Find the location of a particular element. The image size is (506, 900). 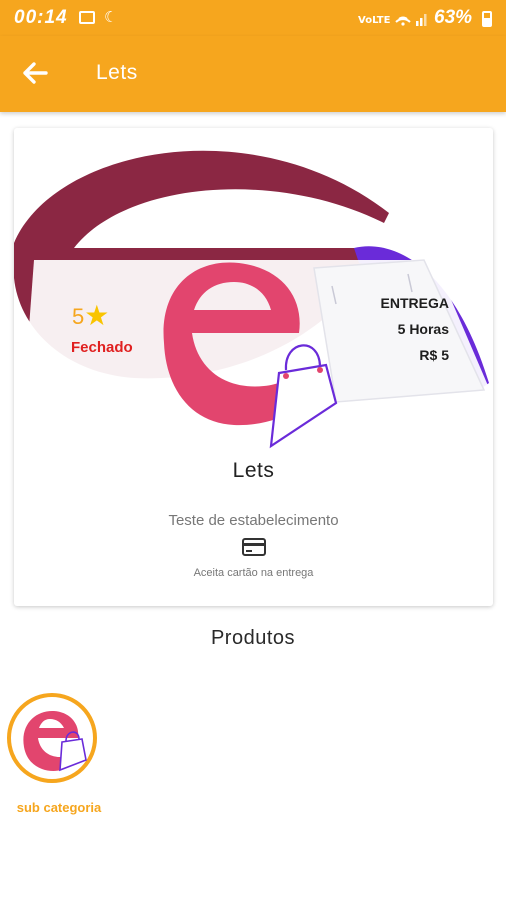

page-title: Lets is located at coordinates (117, 72).